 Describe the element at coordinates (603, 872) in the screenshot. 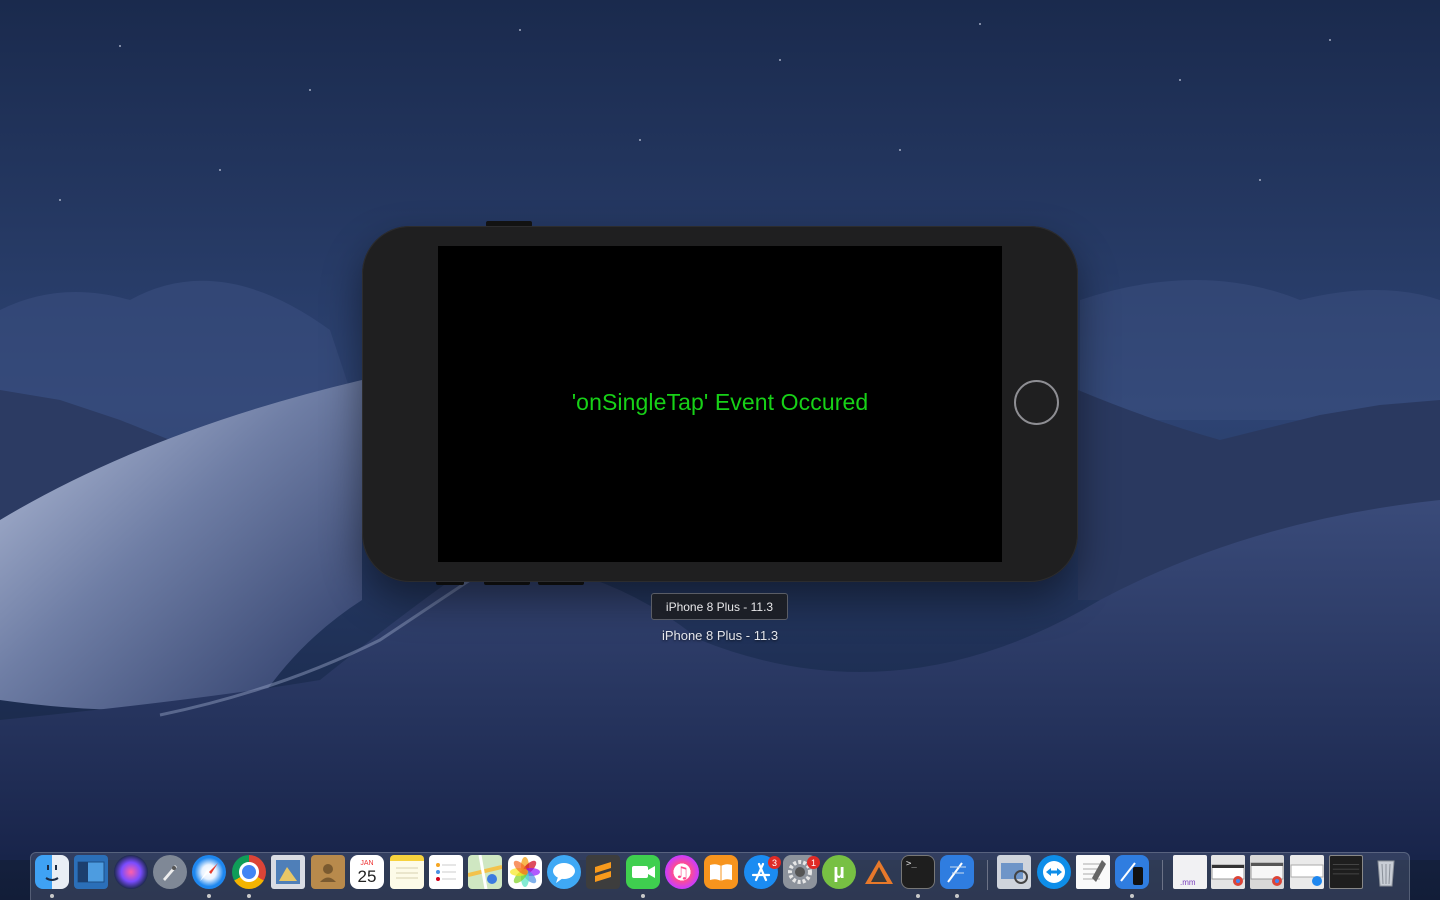

I see `sublime-text-icon` at that location.